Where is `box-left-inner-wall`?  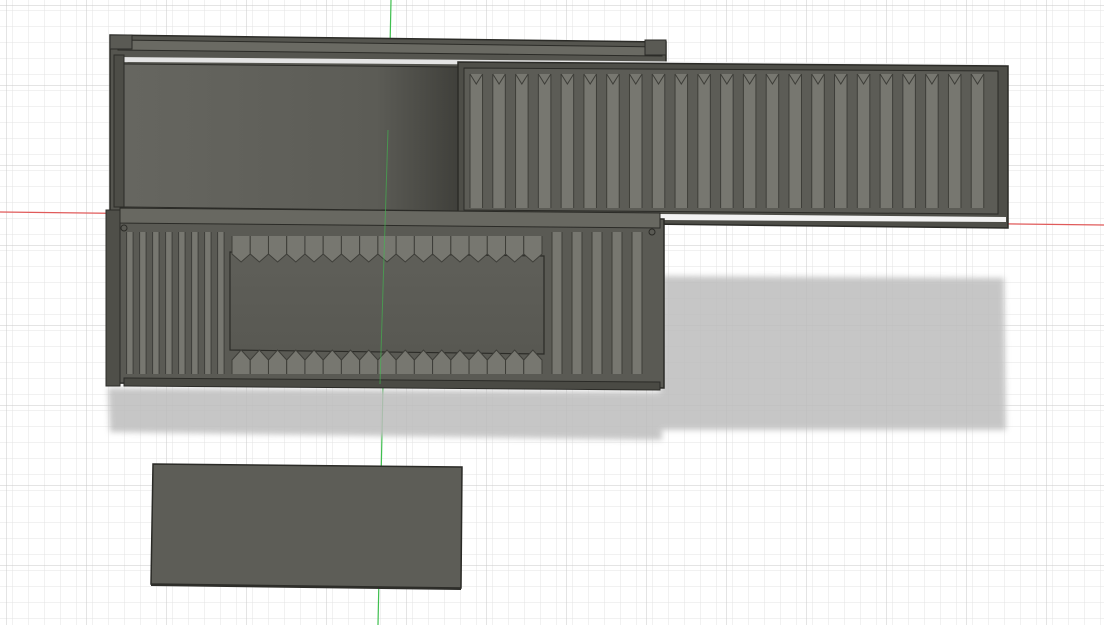 box-left-inner-wall is located at coordinates (119, 131).